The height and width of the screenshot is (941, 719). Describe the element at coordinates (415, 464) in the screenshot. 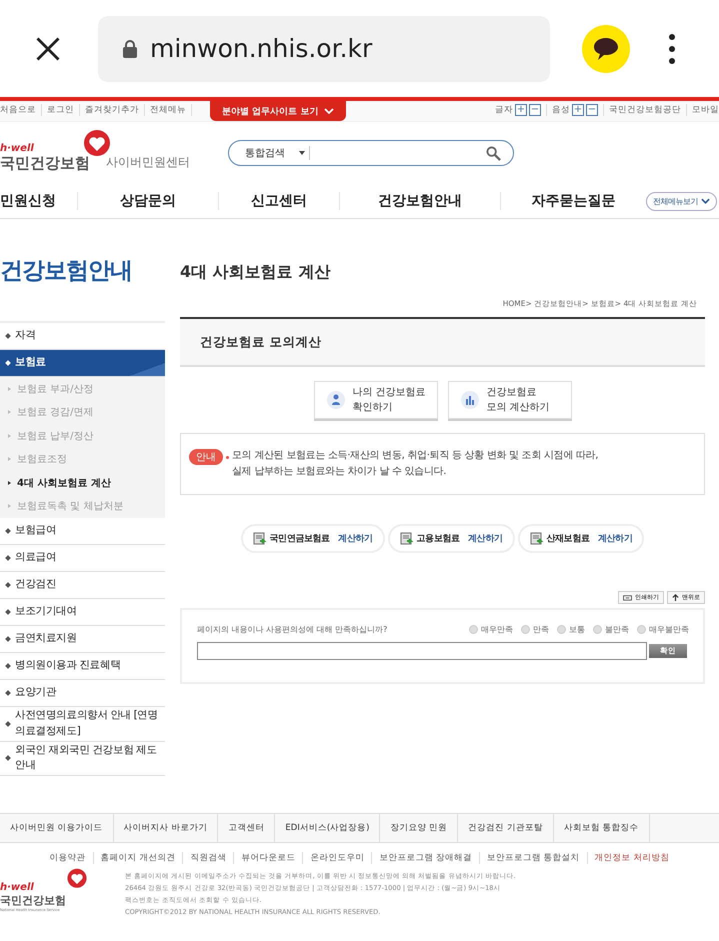

I see `notice-text: 모의 계산된 보험료는 소득·재산의 변동, 취업·퇴직 등 상황 변화 및 조회 시점에 따라, 실제 납부하는 보험료와는 차이가 날 수 있습니다.` at that location.